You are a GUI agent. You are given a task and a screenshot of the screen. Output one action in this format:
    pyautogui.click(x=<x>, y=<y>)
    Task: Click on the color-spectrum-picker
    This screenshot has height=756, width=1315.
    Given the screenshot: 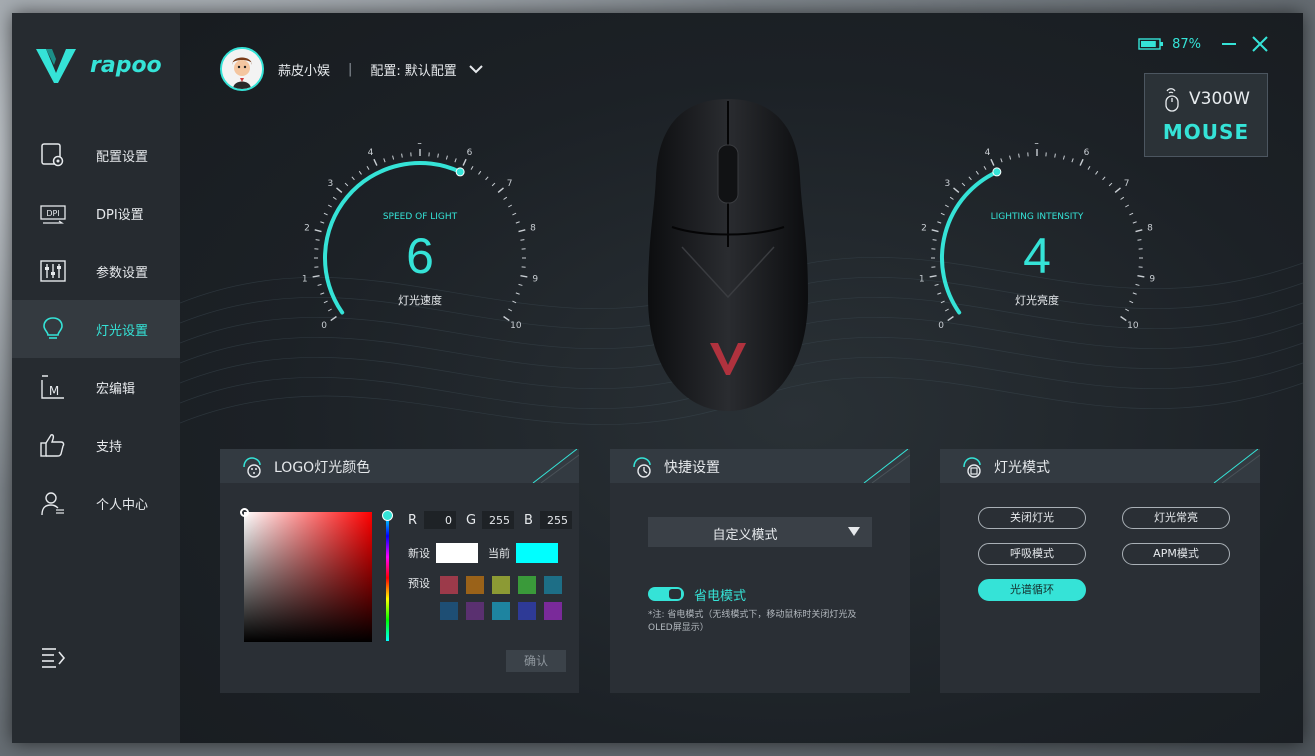 What is the action you would take?
    pyautogui.click(x=306, y=575)
    